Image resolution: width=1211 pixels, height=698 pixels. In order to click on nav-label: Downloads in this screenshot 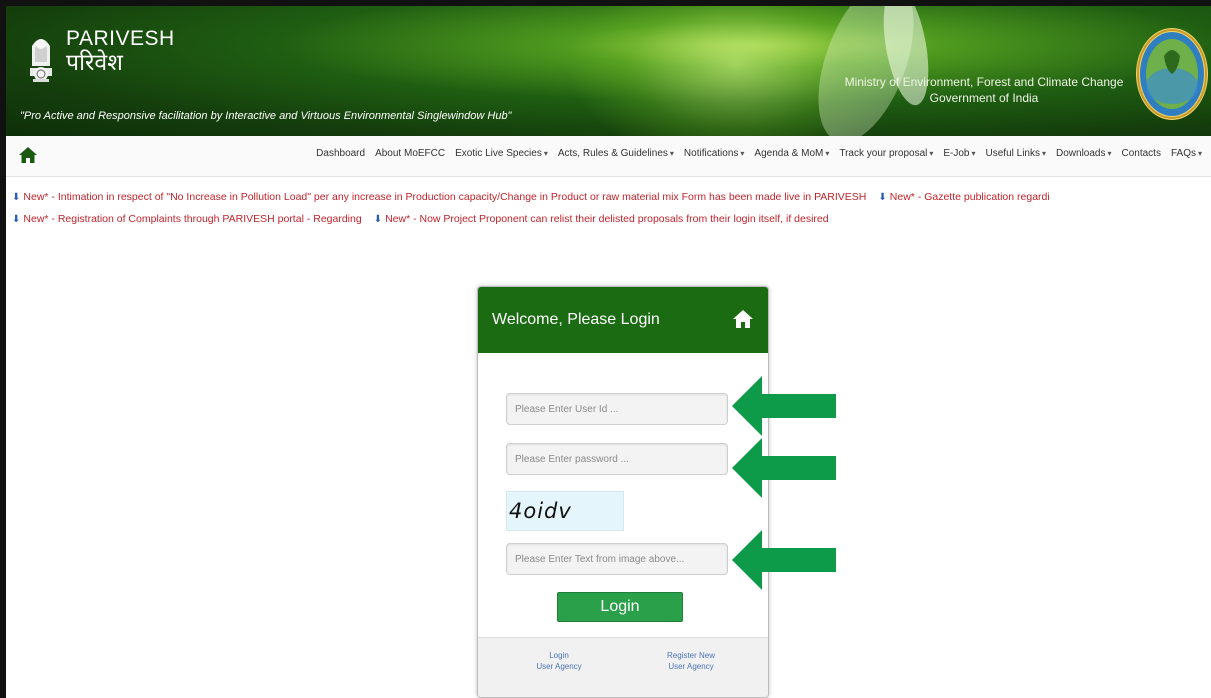, I will do `click(1081, 153)`.